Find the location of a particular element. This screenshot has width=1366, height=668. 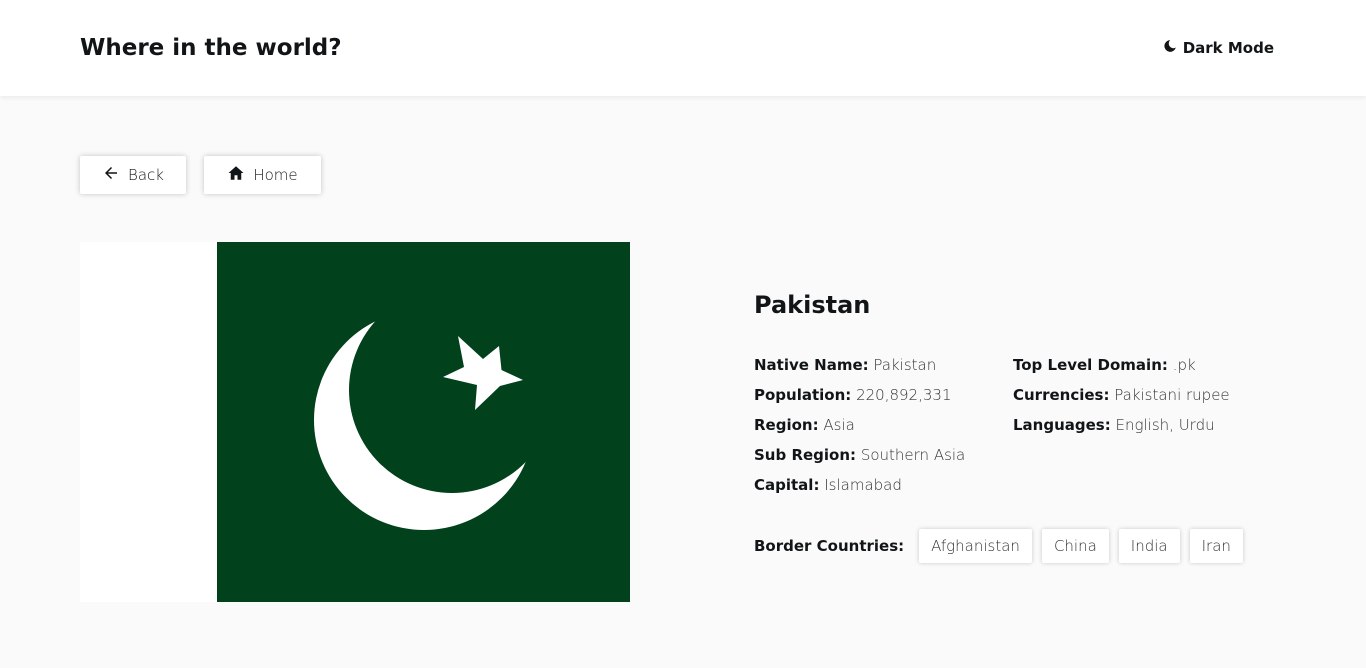

country-name: Pakistan is located at coordinates (812, 305).